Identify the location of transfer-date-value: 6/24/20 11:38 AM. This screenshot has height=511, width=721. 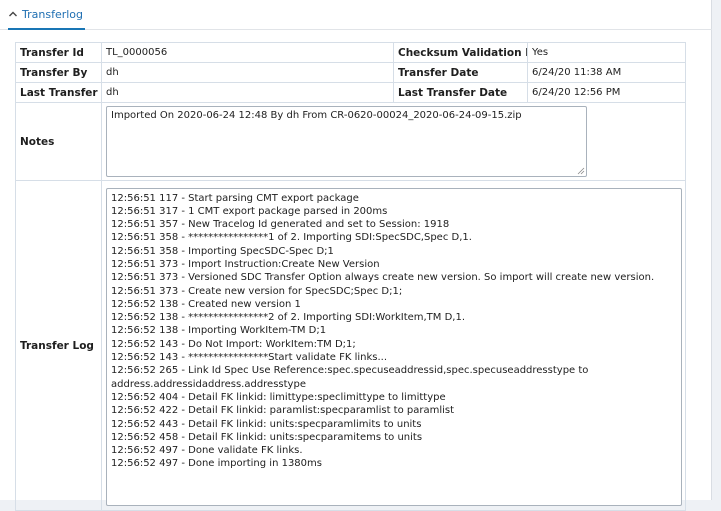
(606, 72).